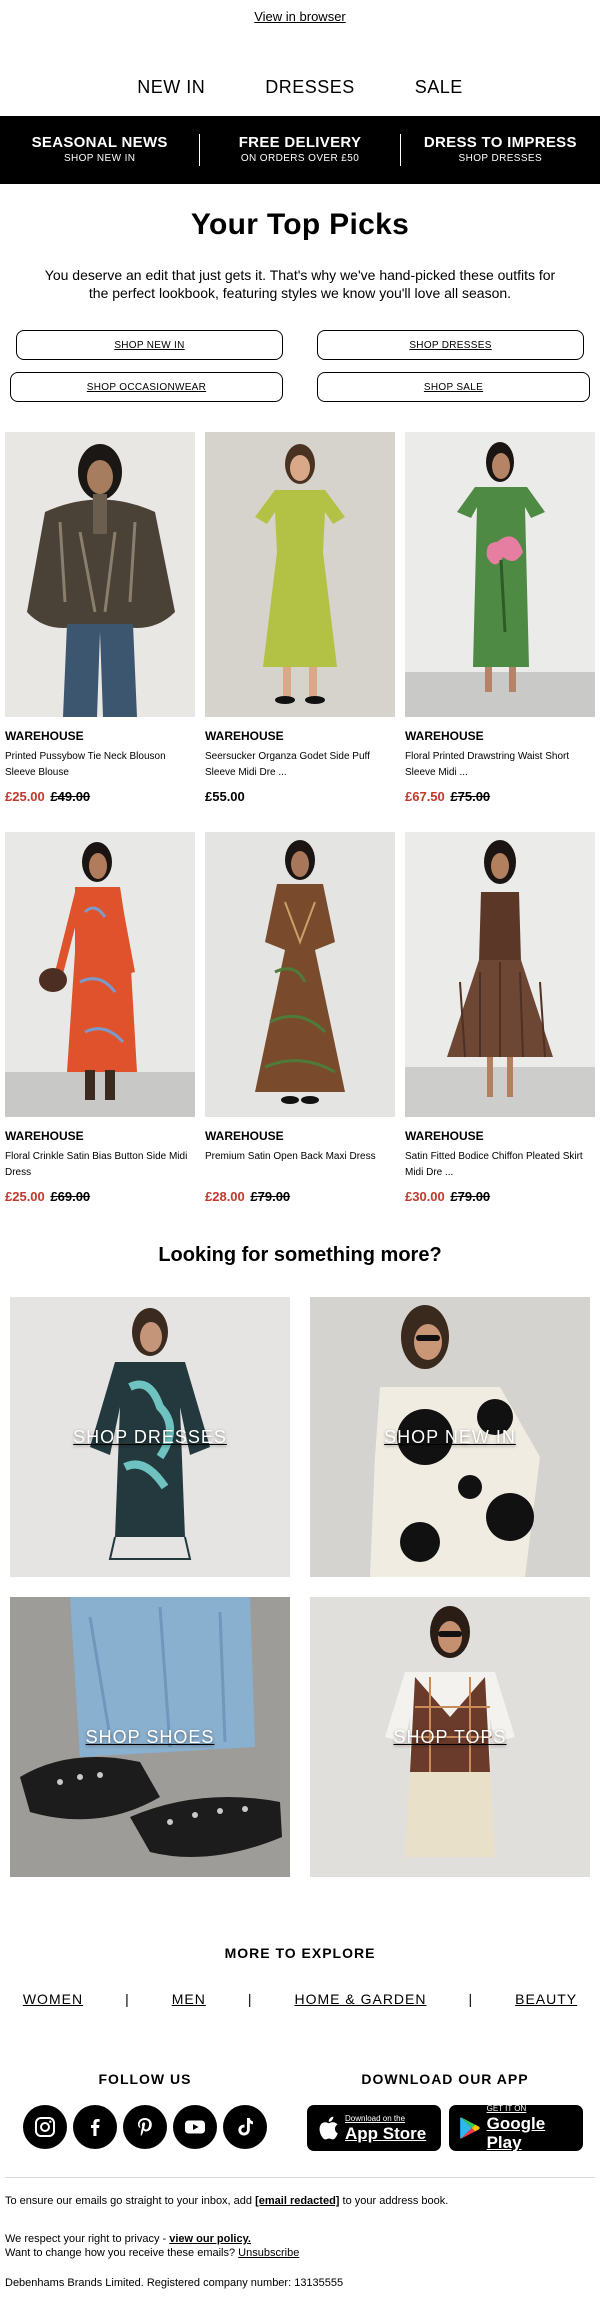  What do you see at coordinates (450, 1737) in the screenshot?
I see `shop-tops-tile: SHOP TOPS` at bounding box center [450, 1737].